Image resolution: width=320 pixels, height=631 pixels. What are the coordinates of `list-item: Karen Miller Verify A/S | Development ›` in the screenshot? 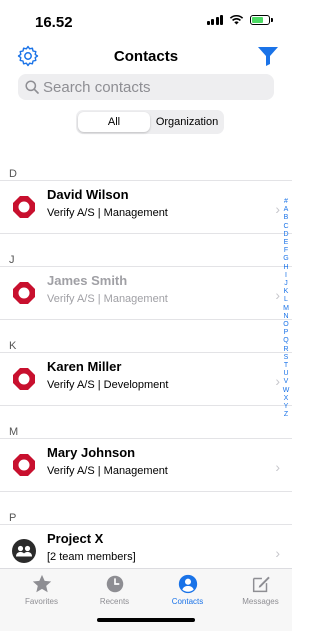 It's located at (146, 379).